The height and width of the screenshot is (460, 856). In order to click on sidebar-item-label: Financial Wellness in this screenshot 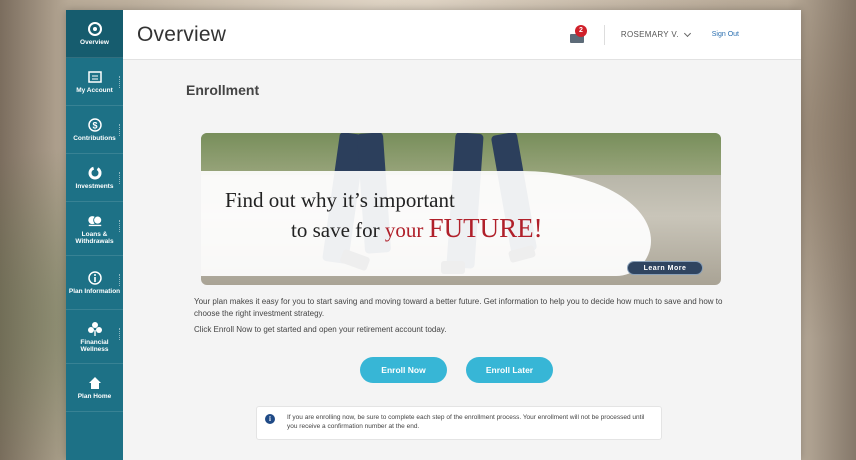, I will do `click(94, 345)`.